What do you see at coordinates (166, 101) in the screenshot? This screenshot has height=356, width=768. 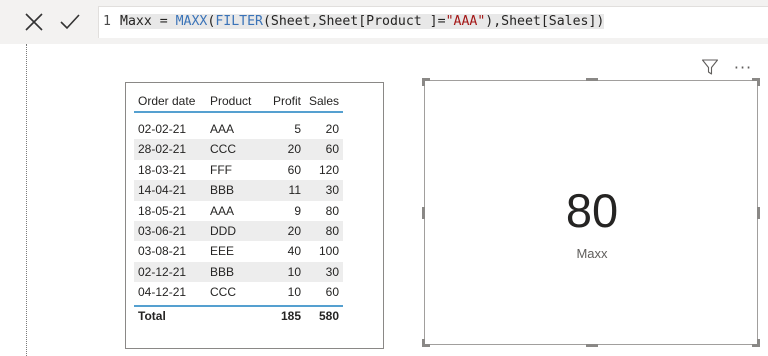 I see `column-header-order-date: Order date` at bounding box center [166, 101].